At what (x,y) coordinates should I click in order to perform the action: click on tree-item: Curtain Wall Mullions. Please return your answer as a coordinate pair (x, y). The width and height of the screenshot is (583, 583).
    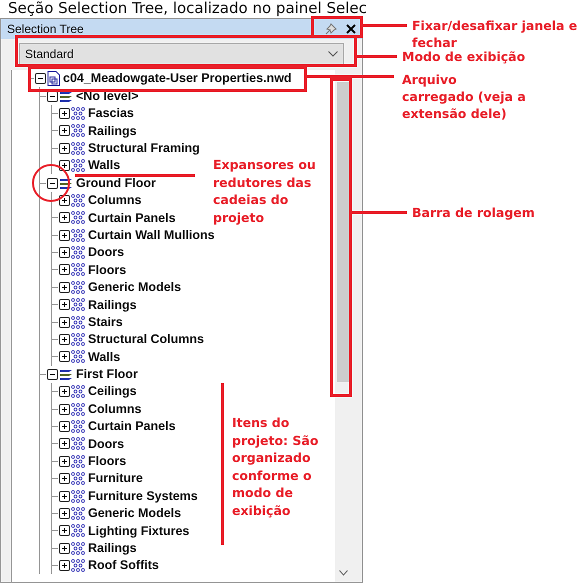
    Looking at the image, I should click on (151, 235).